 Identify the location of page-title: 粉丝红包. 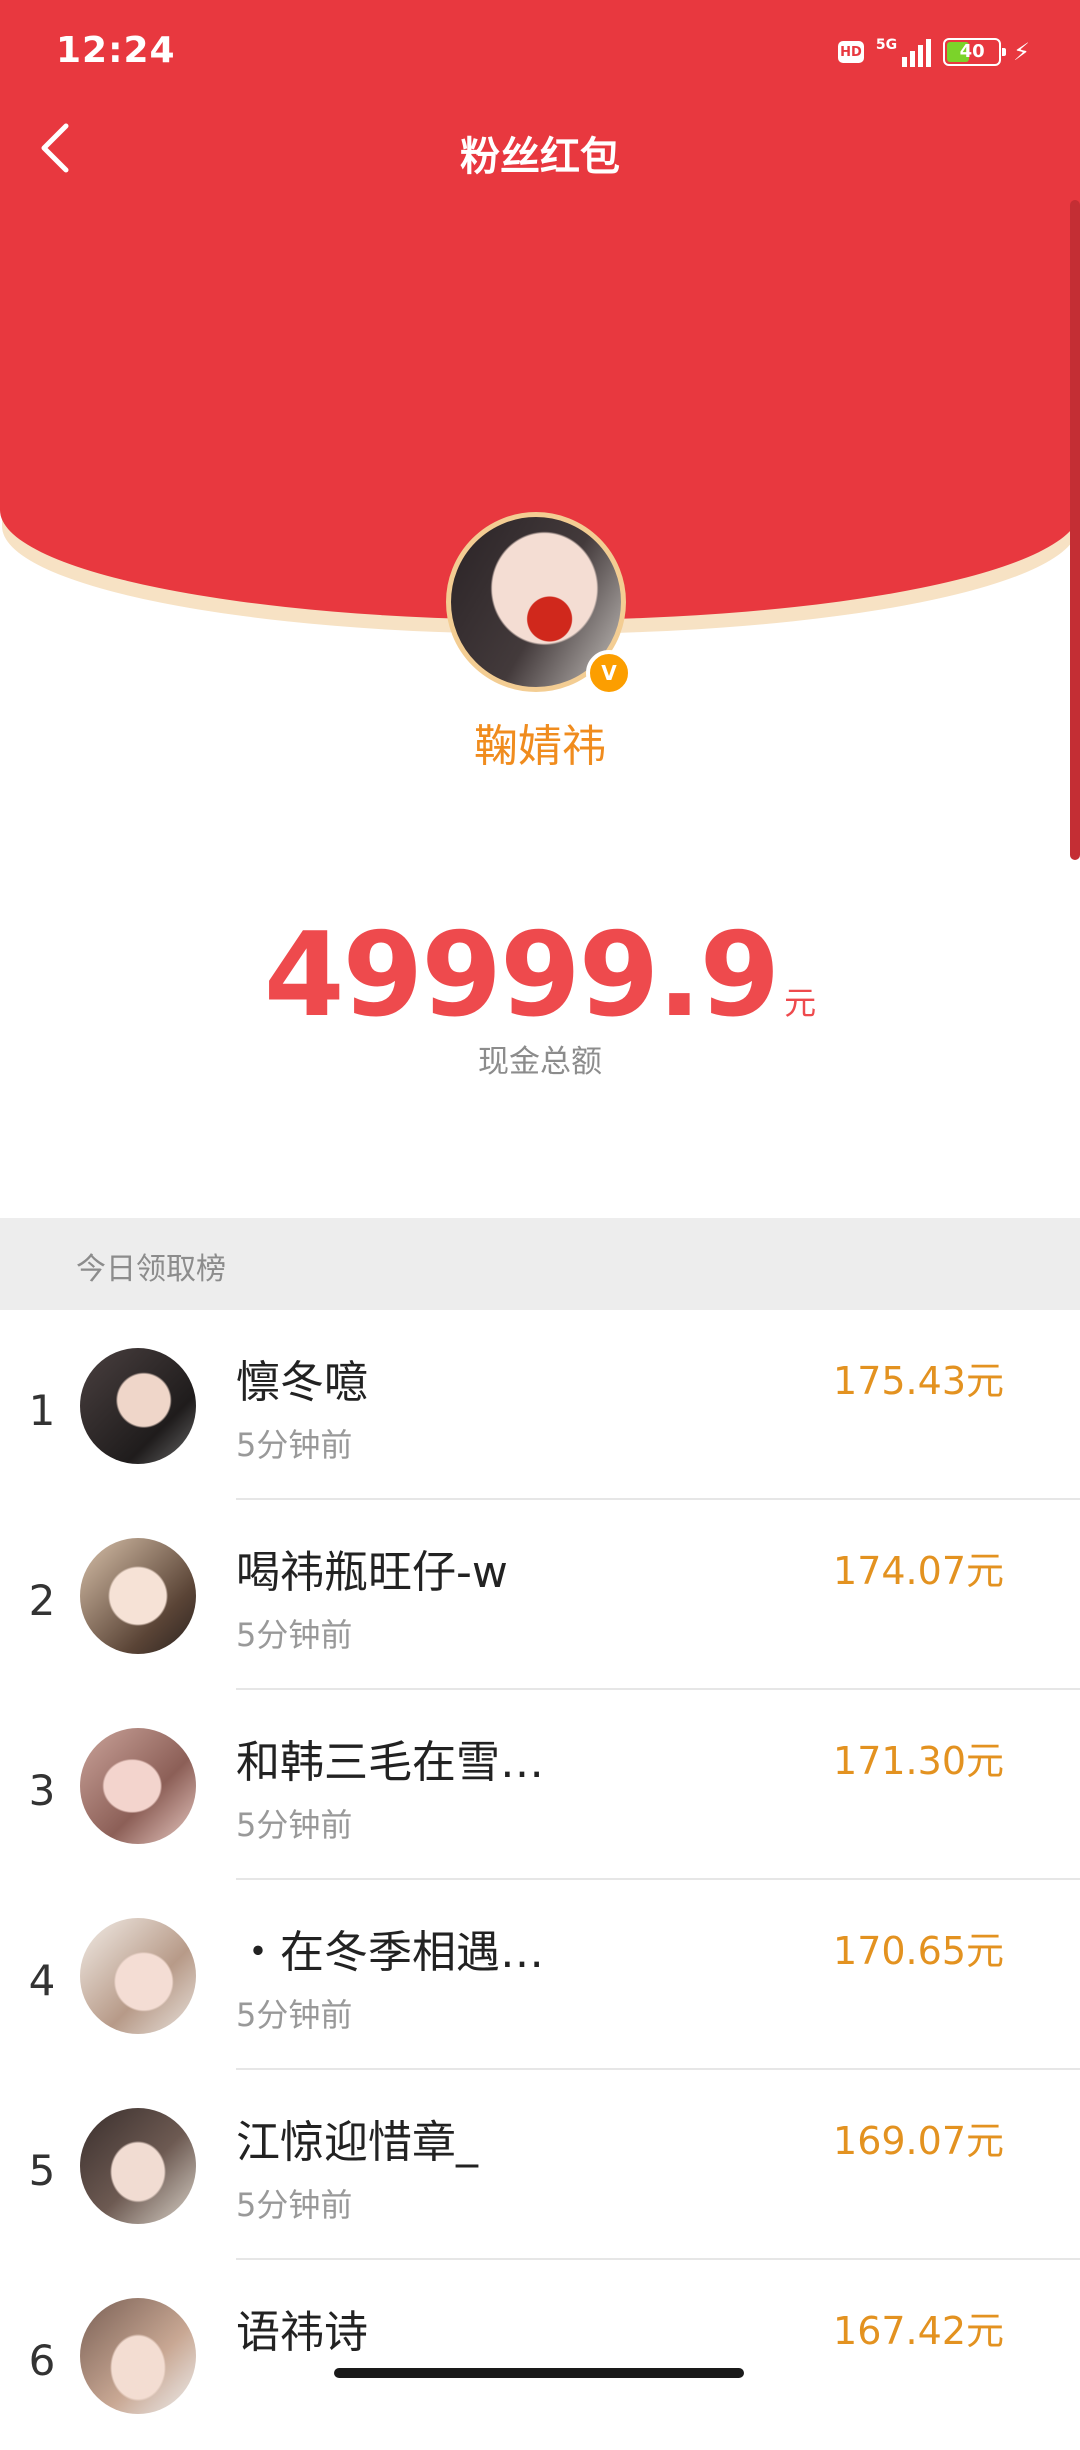
(540, 157).